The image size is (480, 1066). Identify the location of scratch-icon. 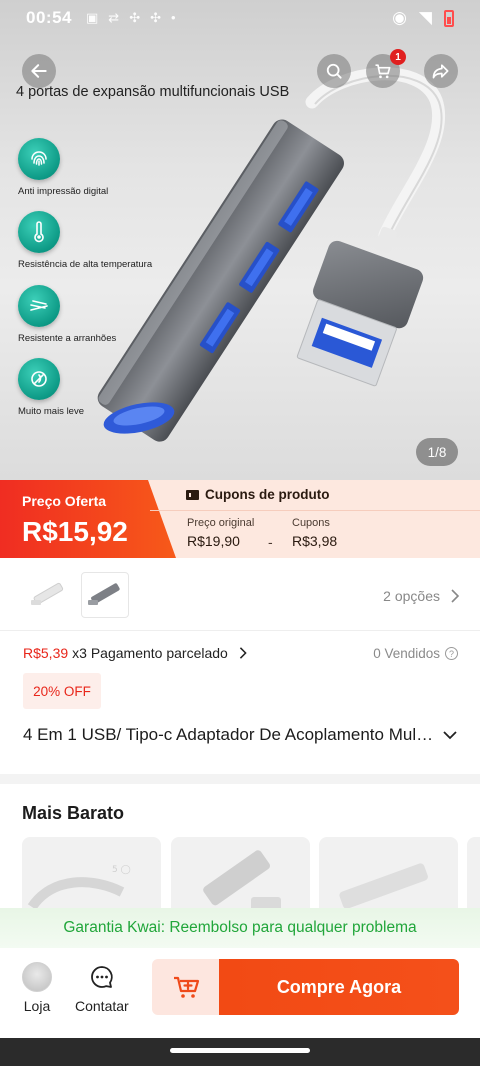
(39, 306).